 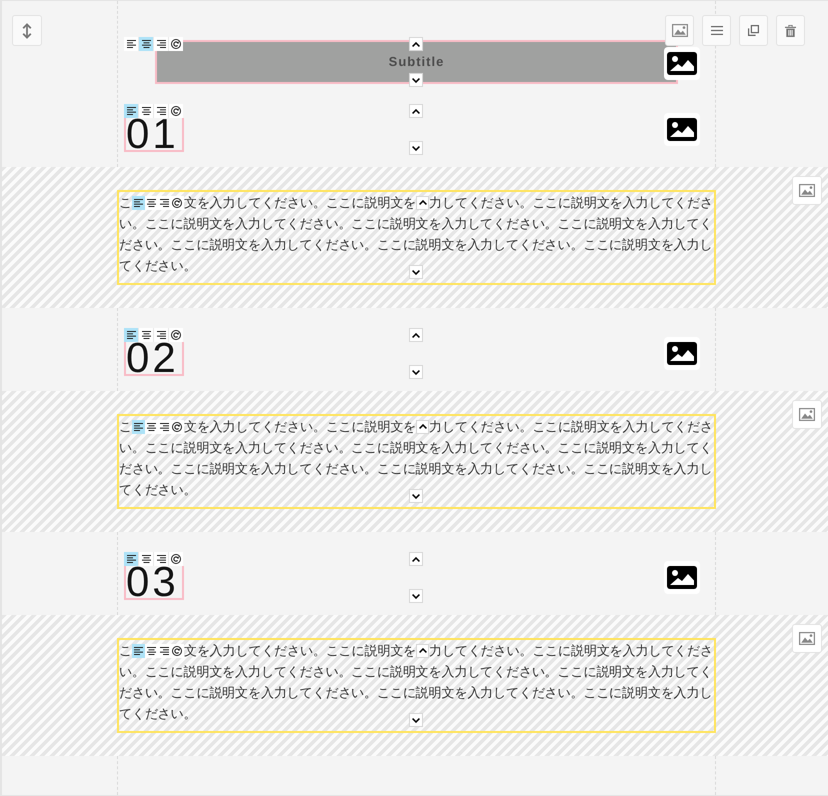 What do you see at coordinates (157, 714) in the screenshot?
I see `description-text: てください。` at bounding box center [157, 714].